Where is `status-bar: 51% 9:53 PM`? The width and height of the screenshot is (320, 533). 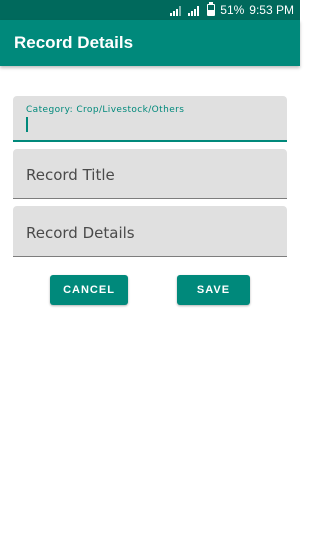
status-bar: 51% 9:53 PM is located at coordinates (150, 10).